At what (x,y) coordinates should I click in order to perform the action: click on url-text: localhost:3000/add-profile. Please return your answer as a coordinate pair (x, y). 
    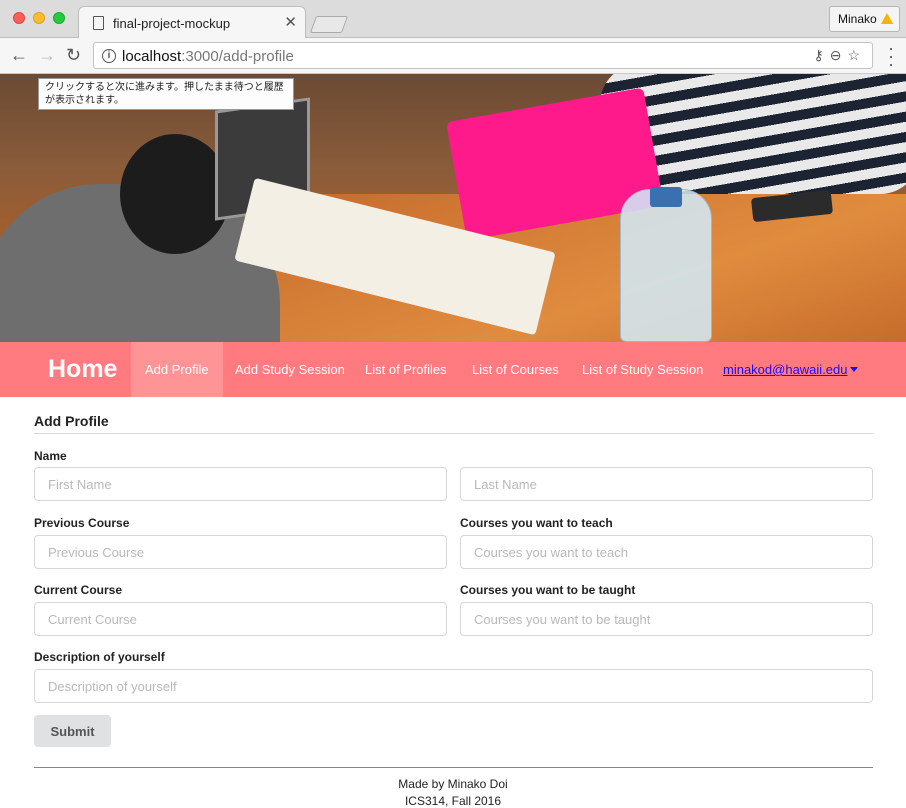
    Looking at the image, I should click on (208, 56).